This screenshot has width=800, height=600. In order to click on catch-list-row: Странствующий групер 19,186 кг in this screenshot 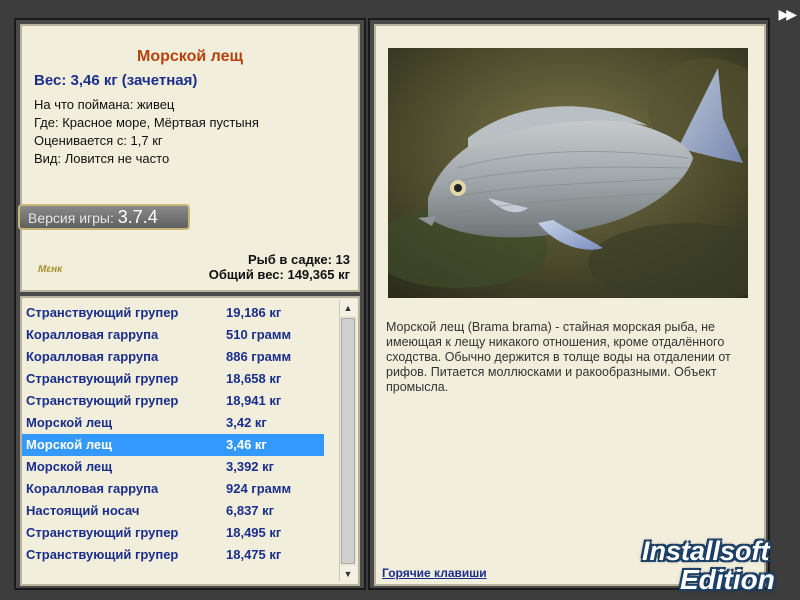, I will do `click(173, 313)`.